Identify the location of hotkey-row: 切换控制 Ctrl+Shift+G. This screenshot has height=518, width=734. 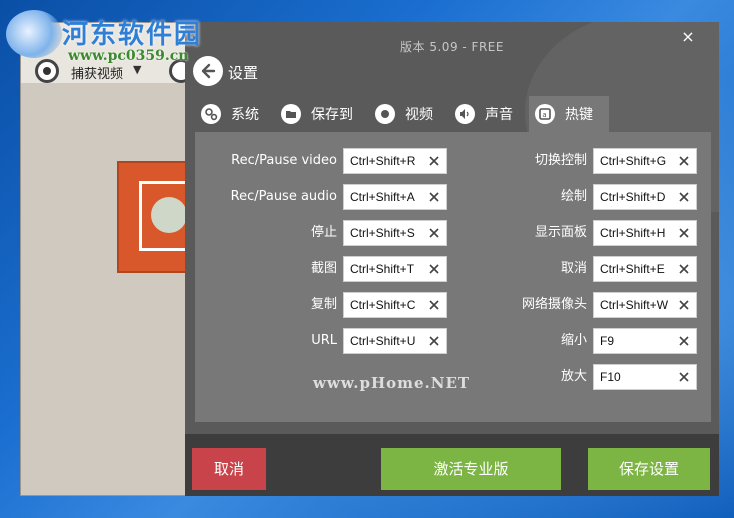
(583, 161).